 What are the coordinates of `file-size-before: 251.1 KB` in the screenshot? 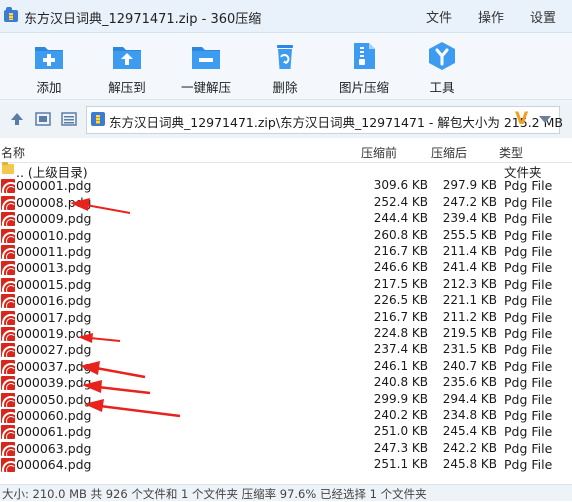 It's located at (400, 464).